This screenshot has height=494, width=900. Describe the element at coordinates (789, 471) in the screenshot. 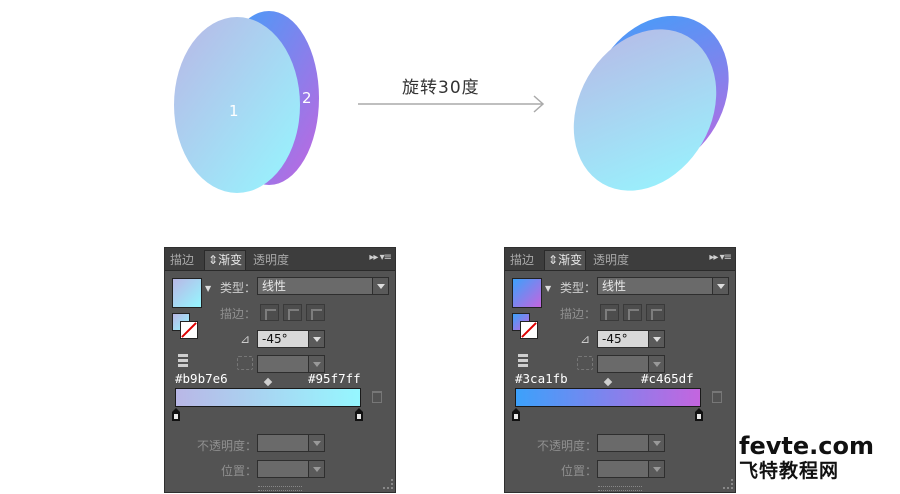

I see `watermark-site-name: 飞特教程网` at that location.